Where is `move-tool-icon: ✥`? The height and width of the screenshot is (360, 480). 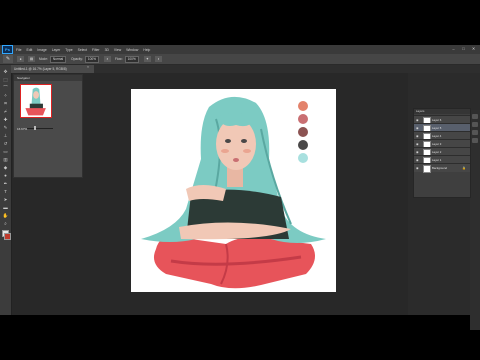 move-tool-icon: ✥ is located at coordinates (5, 72).